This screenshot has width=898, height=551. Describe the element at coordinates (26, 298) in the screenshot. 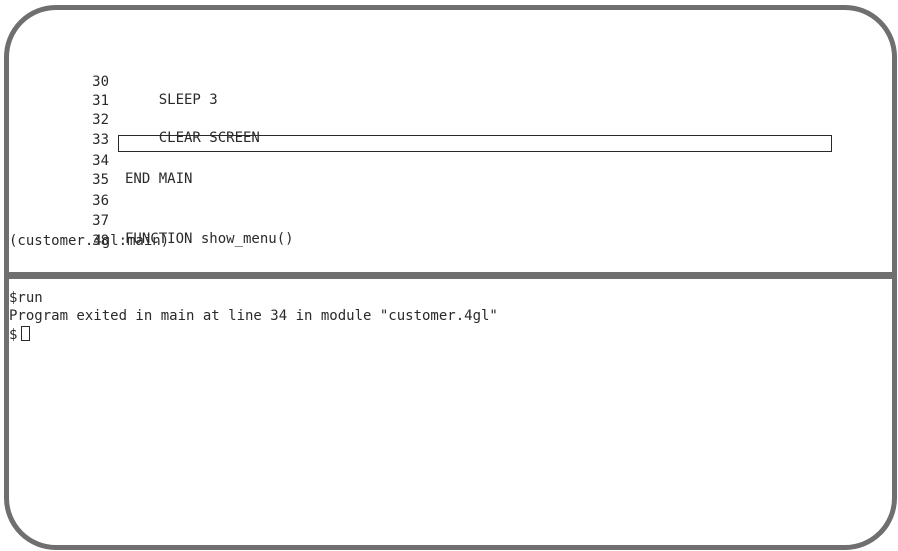

I see `command-history-line: $run` at that location.